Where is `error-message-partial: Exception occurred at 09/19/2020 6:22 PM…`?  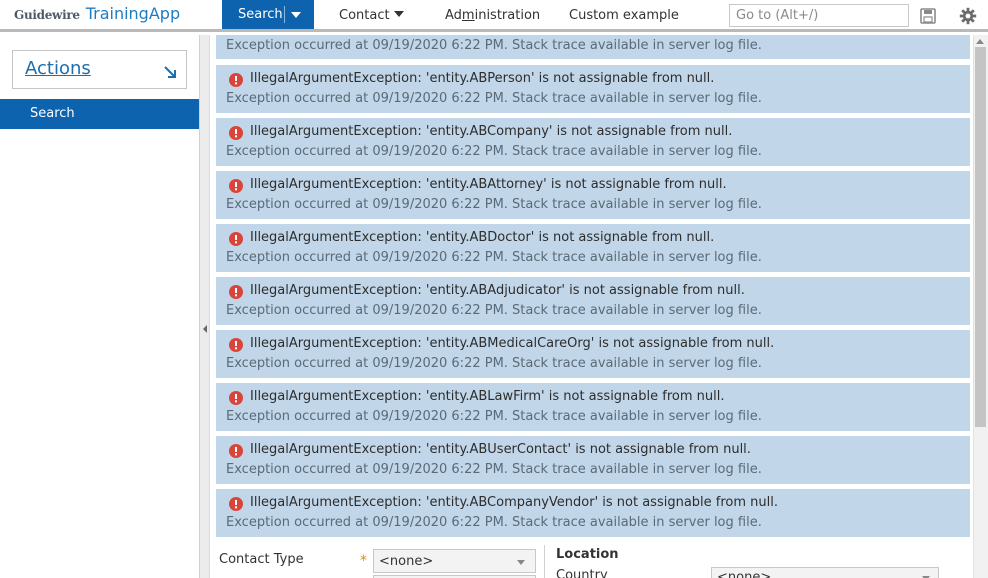
error-message-partial: Exception occurred at 09/19/2020 6:22 PM… is located at coordinates (593, 47).